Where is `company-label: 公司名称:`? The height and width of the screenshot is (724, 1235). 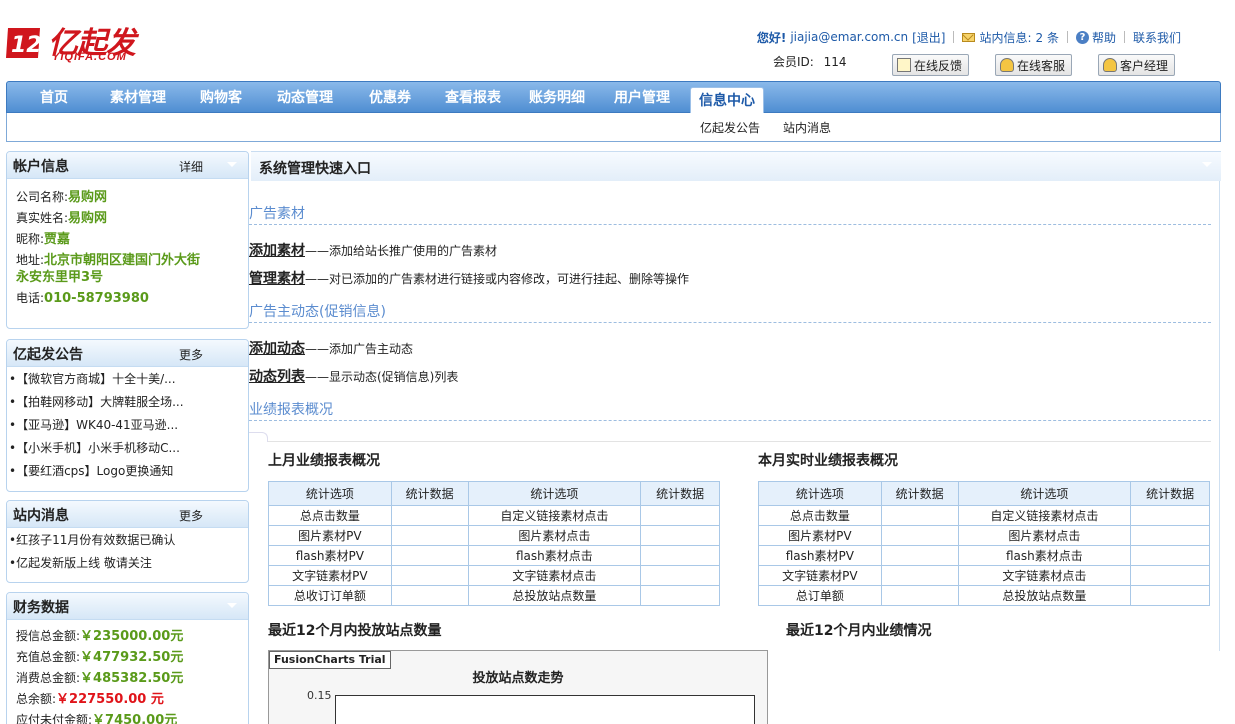 company-label: 公司名称: is located at coordinates (42, 197).